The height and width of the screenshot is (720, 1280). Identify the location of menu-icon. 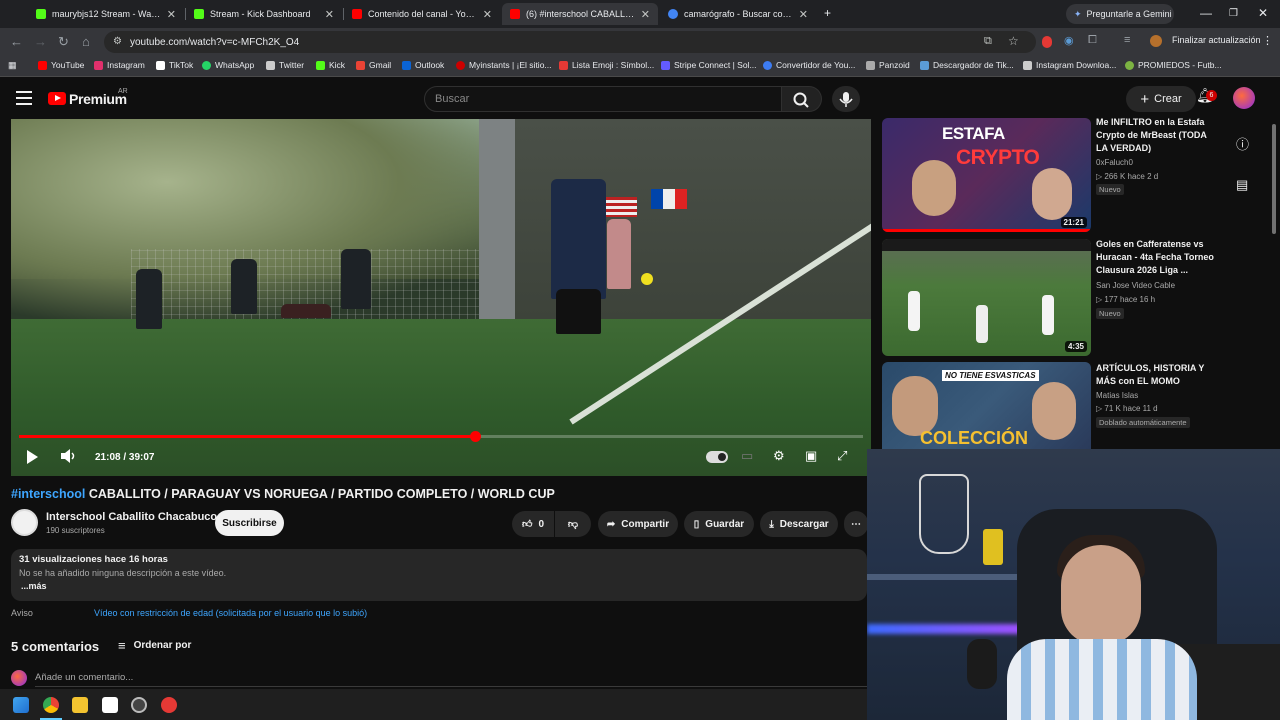
(24, 100).